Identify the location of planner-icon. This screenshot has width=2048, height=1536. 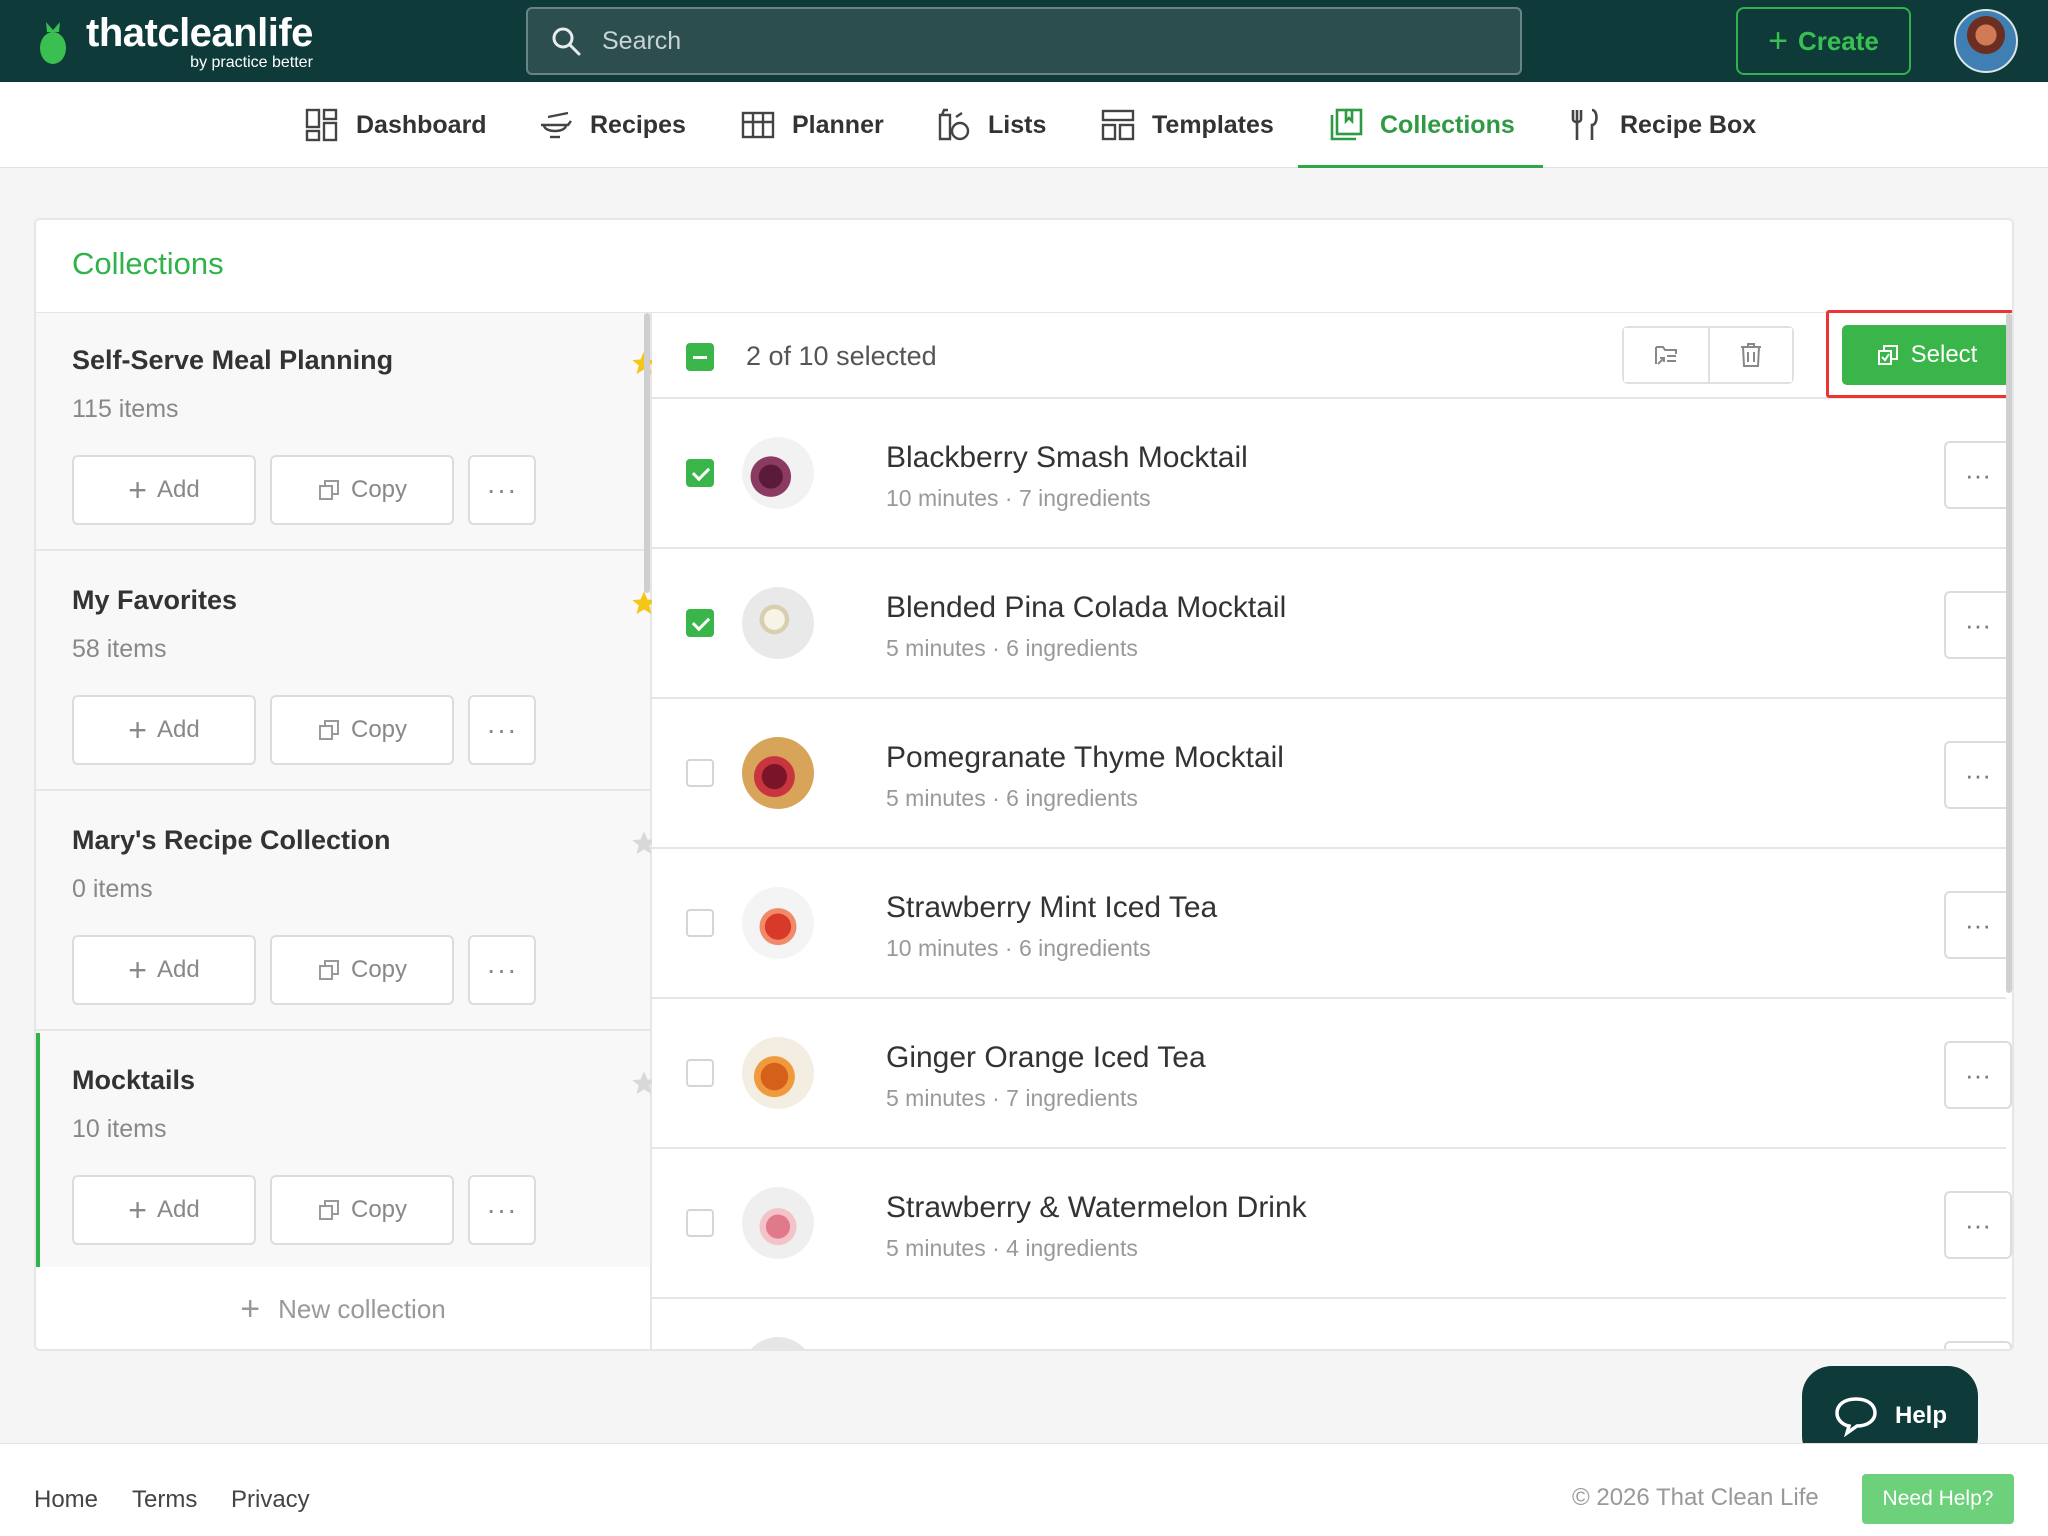
(758, 125).